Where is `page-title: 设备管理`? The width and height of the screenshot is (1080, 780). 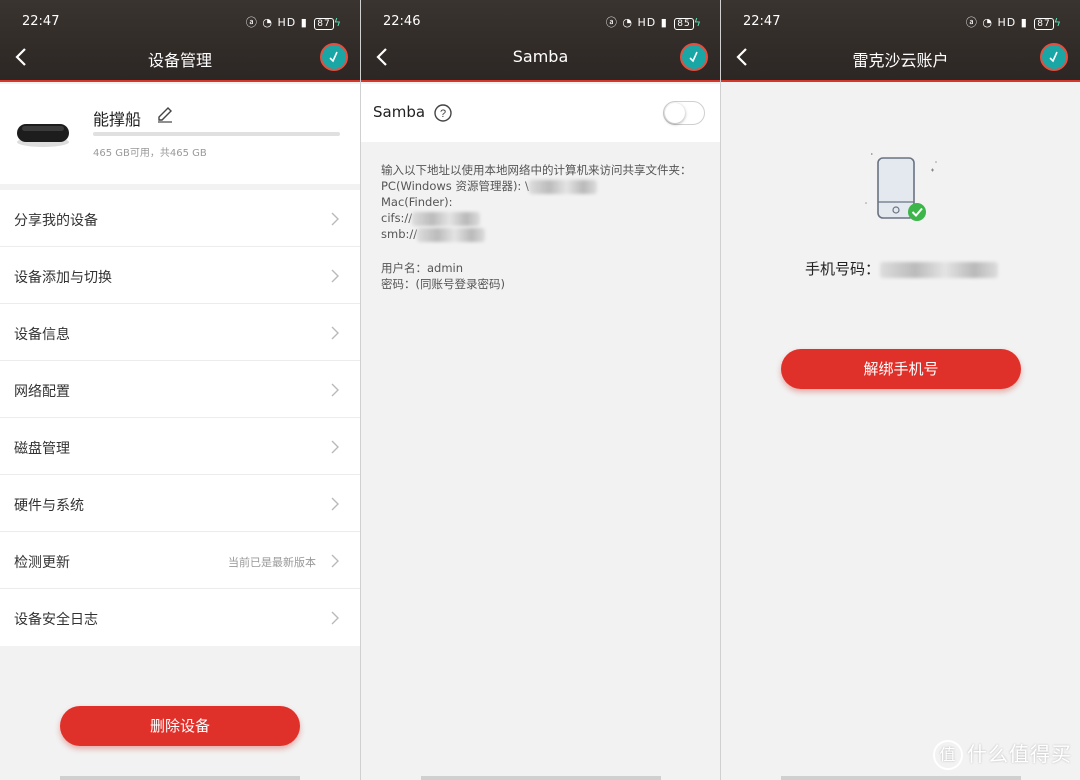
page-title: 设备管理 is located at coordinates (179, 60).